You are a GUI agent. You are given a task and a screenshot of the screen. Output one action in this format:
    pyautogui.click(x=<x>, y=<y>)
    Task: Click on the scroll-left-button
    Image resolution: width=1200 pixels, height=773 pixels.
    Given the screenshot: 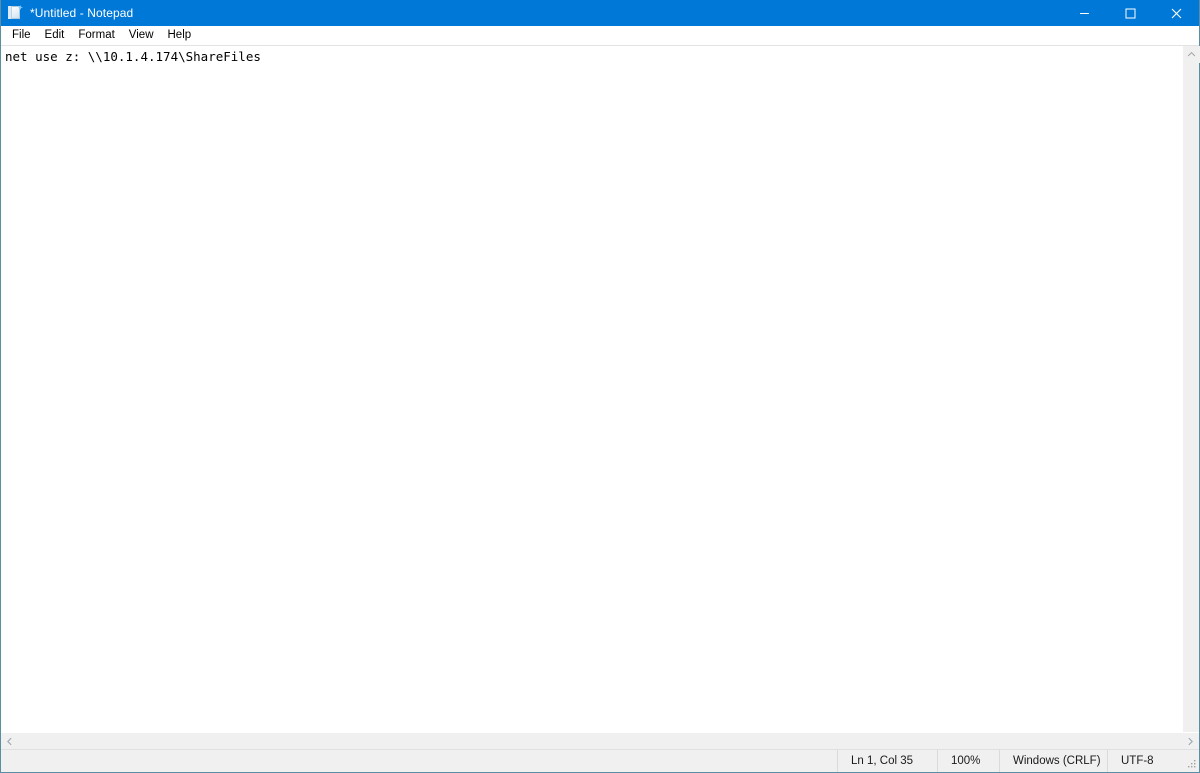 What is the action you would take?
    pyautogui.click(x=9, y=741)
    